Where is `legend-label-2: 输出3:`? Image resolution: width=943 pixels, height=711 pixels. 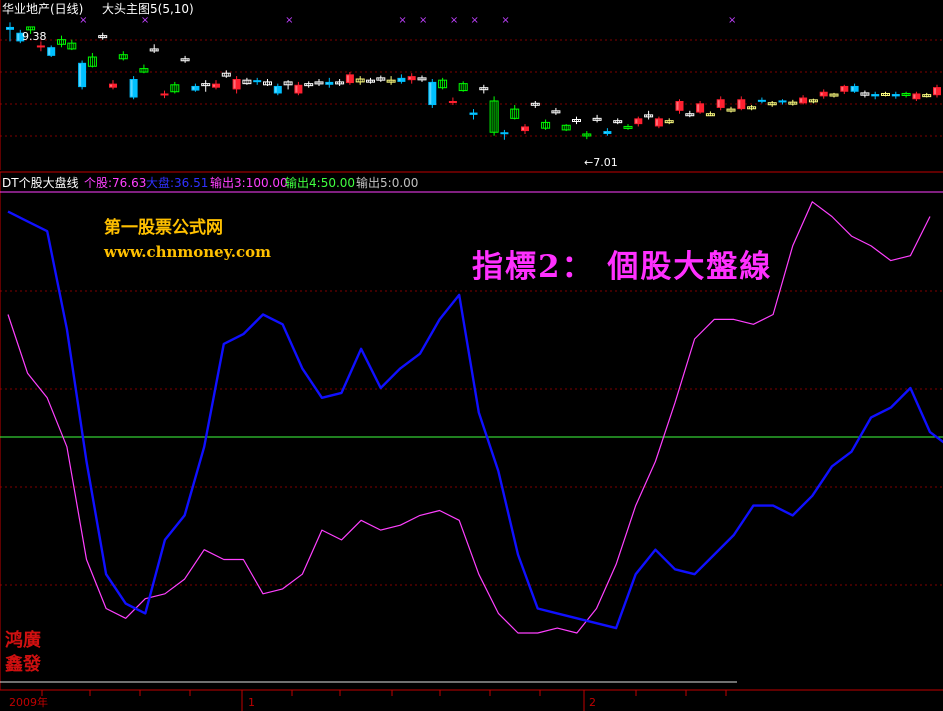
legend-label-2: 输出3: is located at coordinates (228, 182).